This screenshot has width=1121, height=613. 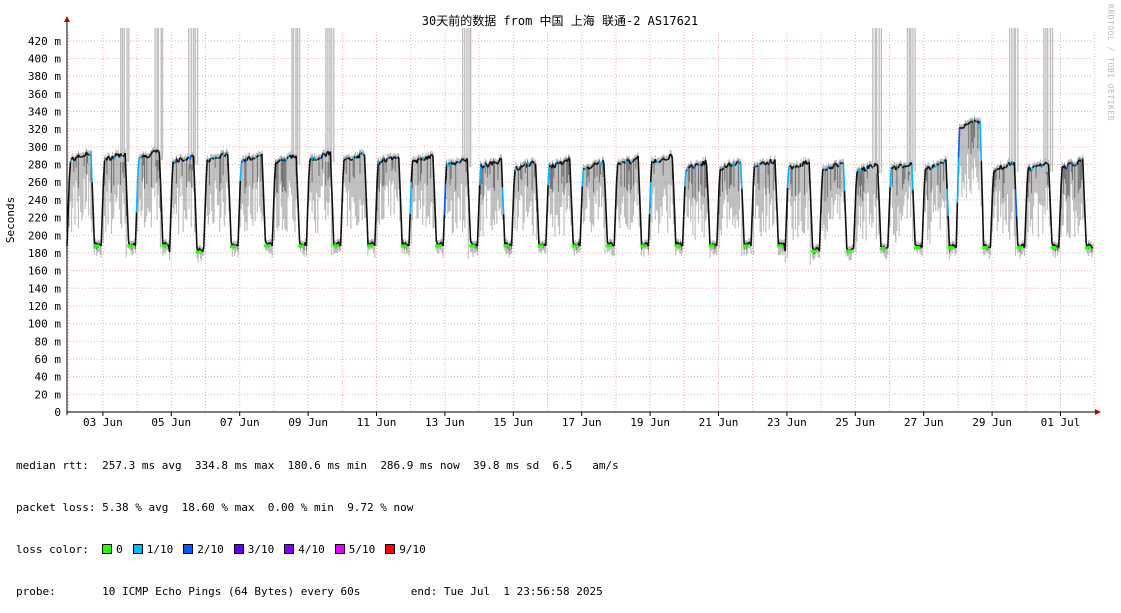 I want to click on y-tick-label: 320 m, so click(x=44, y=129).